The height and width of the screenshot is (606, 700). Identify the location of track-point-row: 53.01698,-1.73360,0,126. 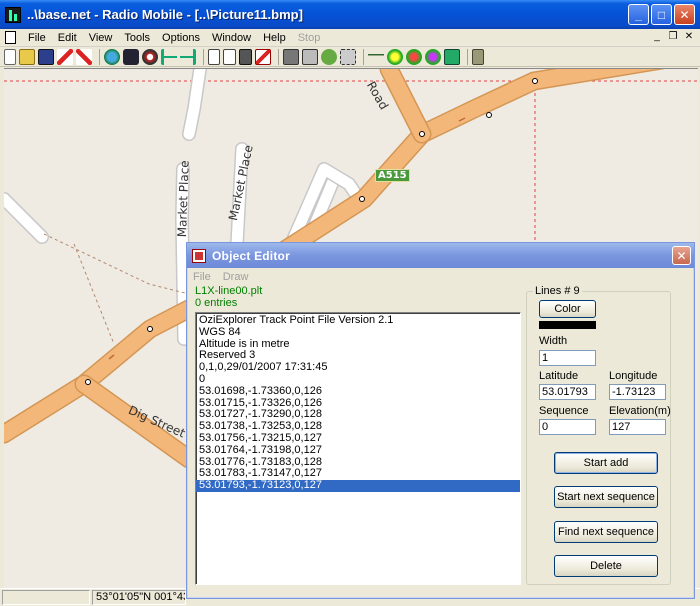
(358, 391).